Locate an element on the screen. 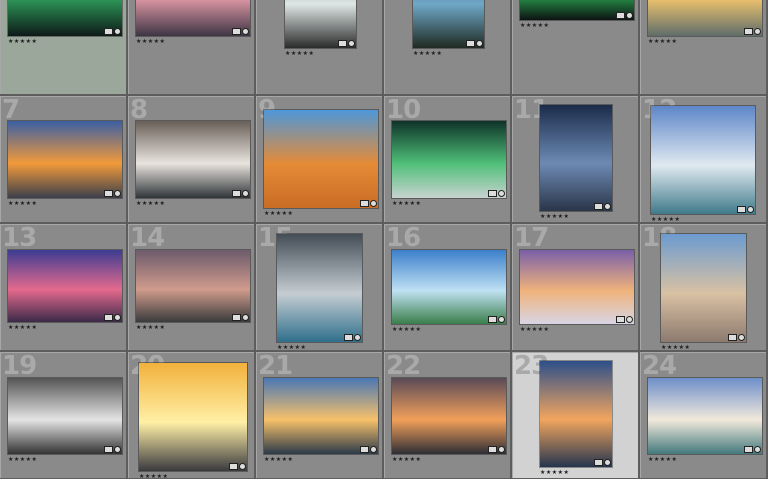 The height and width of the screenshot is (479, 768). grid-cell-3: 3★★★★★ is located at coordinates (319, 47).